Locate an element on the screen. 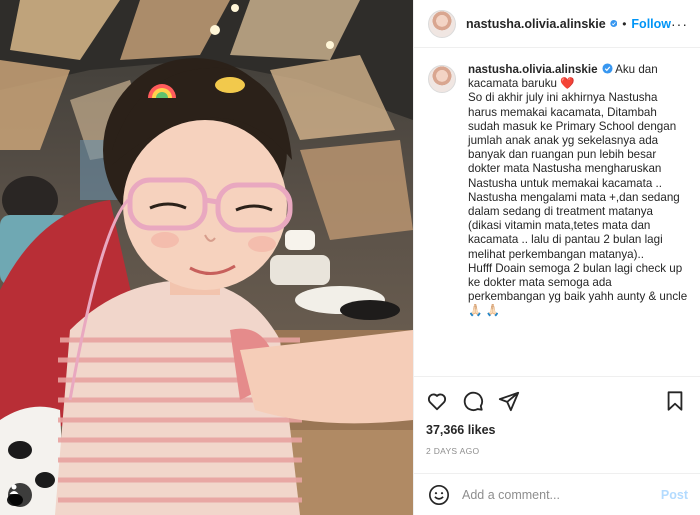 Image resolution: width=700 pixels, height=515 pixels. emoji-icon is located at coordinates (439, 495).